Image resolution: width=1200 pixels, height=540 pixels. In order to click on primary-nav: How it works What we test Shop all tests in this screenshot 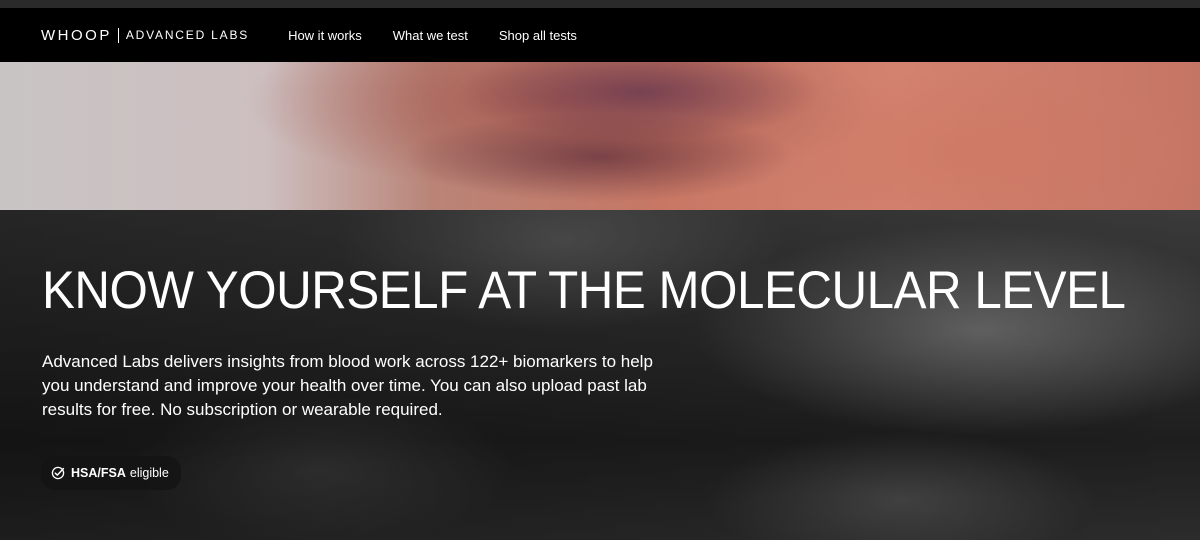, I will do `click(448, 35)`.